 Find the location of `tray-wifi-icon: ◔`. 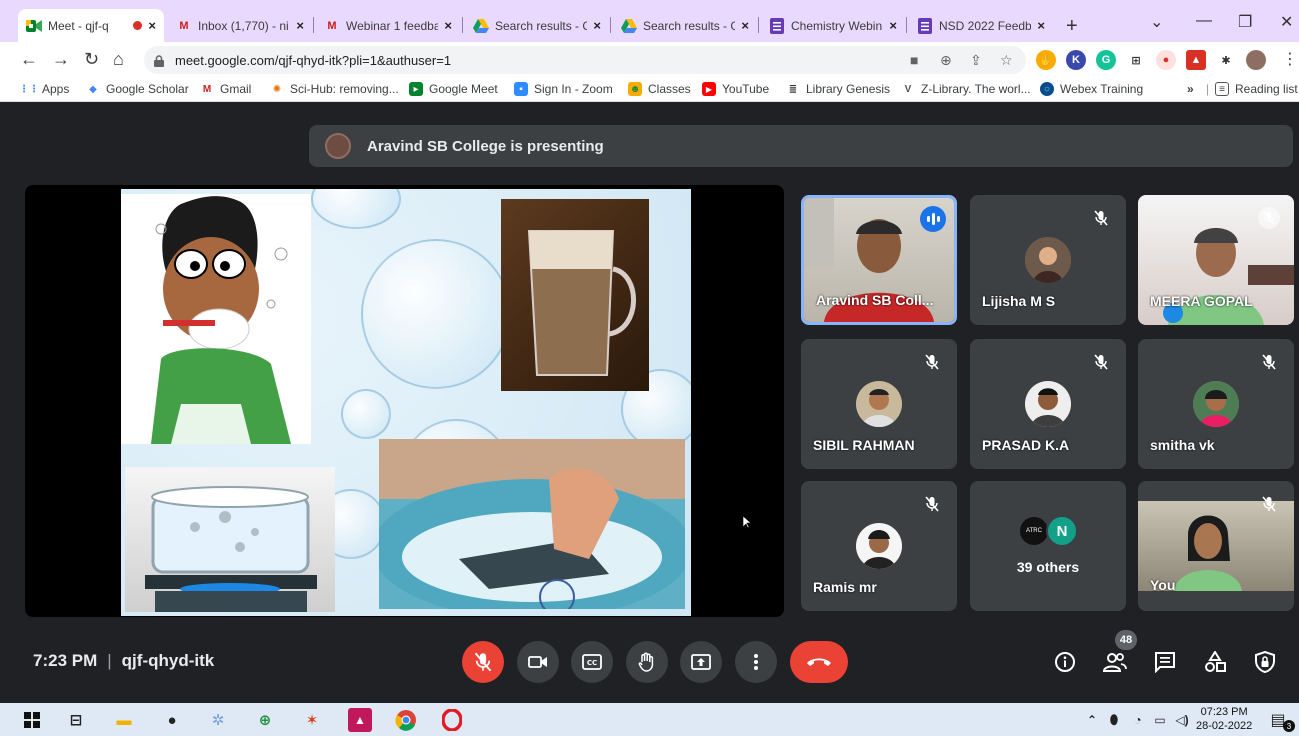

tray-wifi-icon: ◔ is located at coordinates (1138, 720).